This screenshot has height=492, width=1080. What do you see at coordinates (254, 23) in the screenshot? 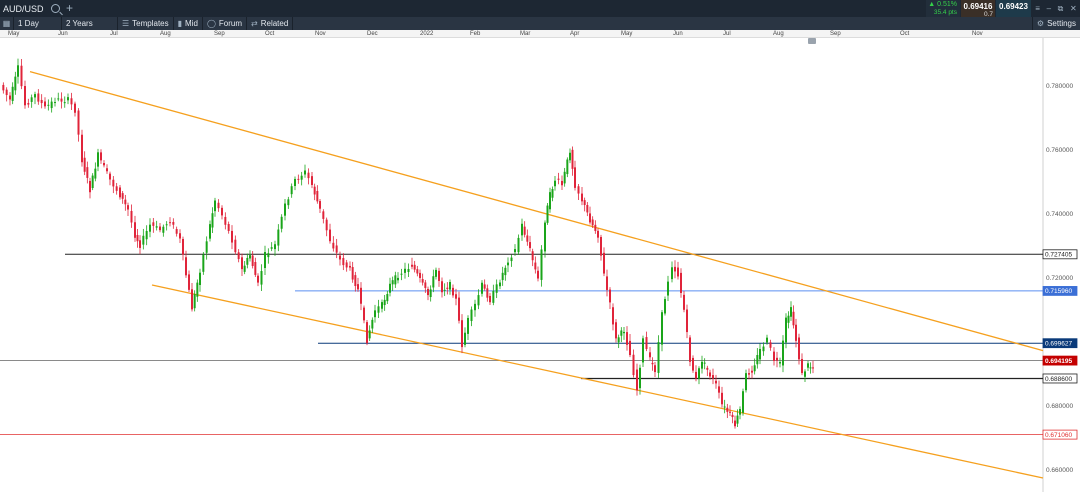
I see `related-icon: ⇄` at bounding box center [254, 23].